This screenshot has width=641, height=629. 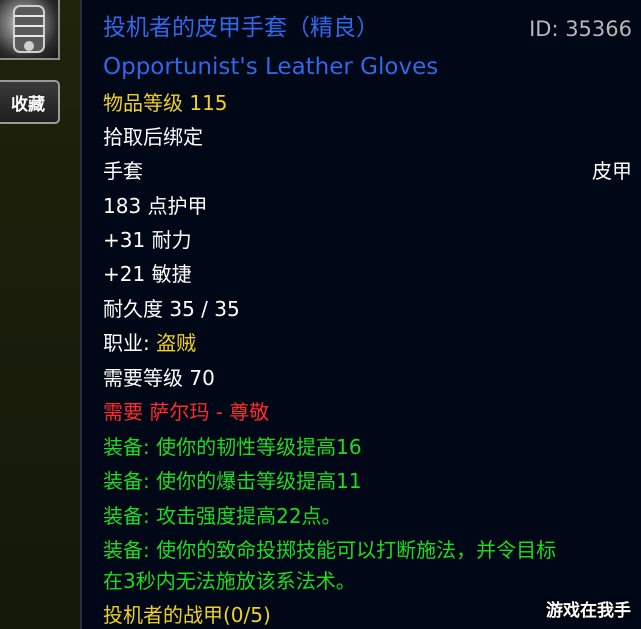 What do you see at coordinates (271, 67) in the screenshot?
I see `item-english-name: Opportunist's Leather Gloves` at bounding box center [271, 67].